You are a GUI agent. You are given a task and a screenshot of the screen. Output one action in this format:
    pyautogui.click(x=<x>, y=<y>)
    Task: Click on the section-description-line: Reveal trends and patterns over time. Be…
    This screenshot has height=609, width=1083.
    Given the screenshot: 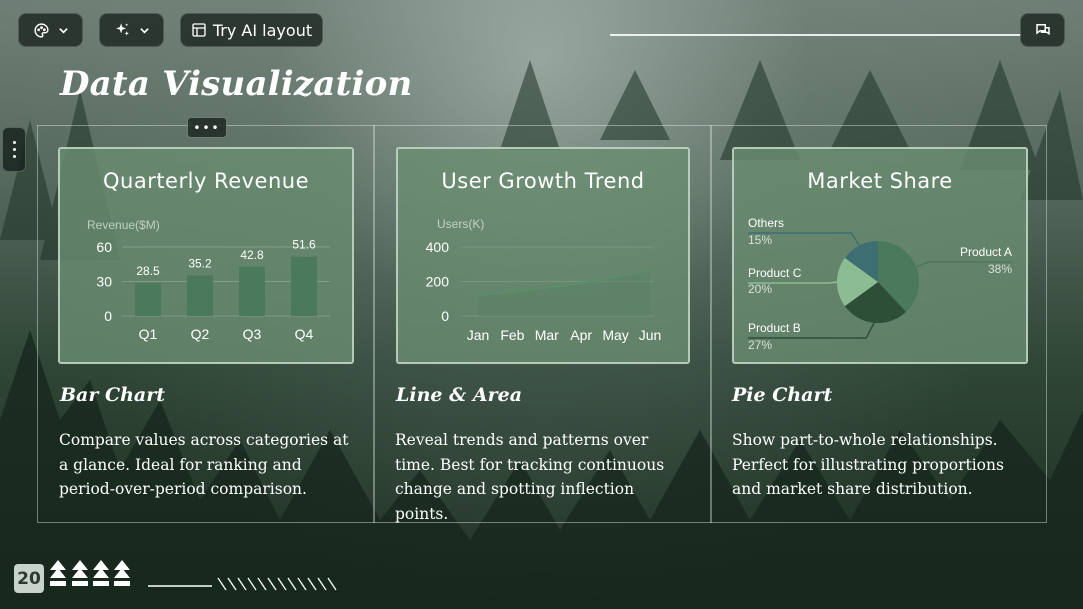 What is the action you would take?
    pyautogui.click(x=530, y=477)
    